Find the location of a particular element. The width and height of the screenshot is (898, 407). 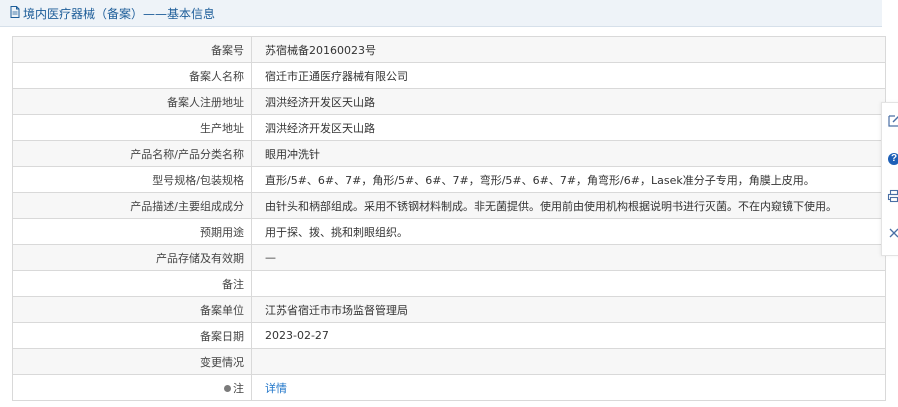

table-row: 备案人注册地址 泗洪经济开发区天山路 is located at coordinates (449, 101).